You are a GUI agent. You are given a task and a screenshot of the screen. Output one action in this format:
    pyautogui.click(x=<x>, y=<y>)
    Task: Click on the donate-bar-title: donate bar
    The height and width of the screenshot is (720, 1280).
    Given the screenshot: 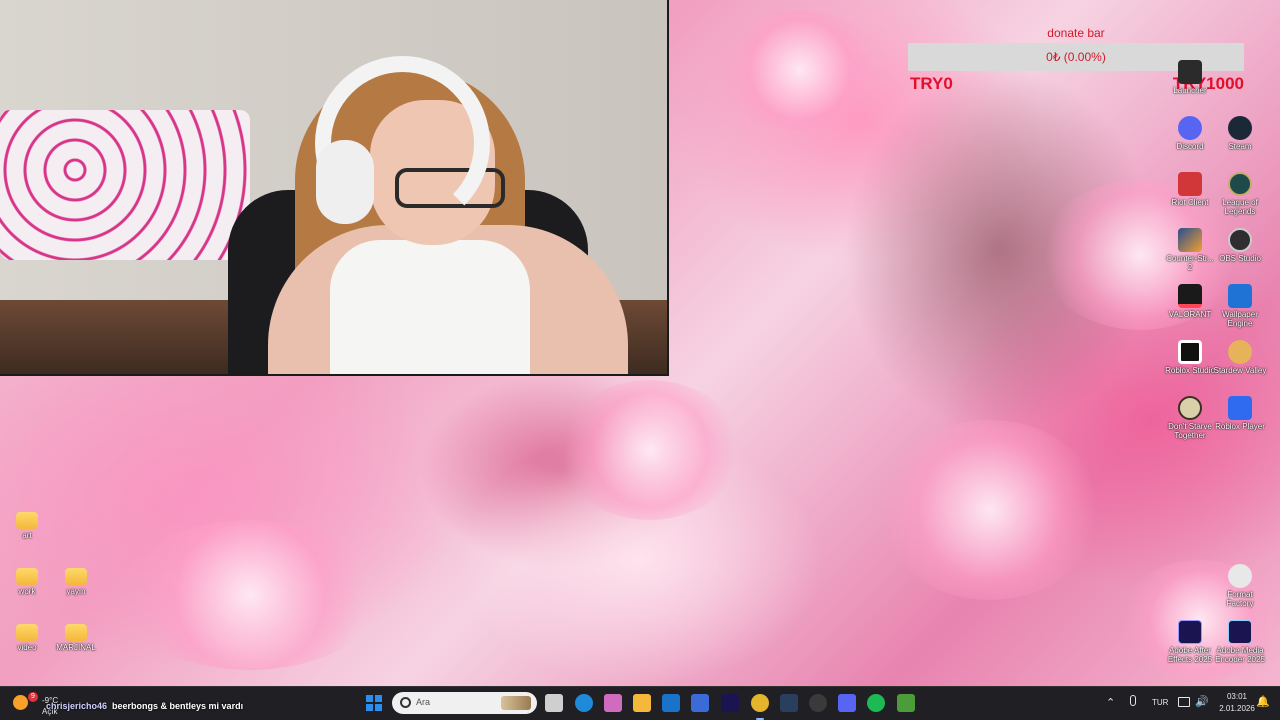 What is the action you would take?
    pyautogui.click(x=1076, y=33)
    